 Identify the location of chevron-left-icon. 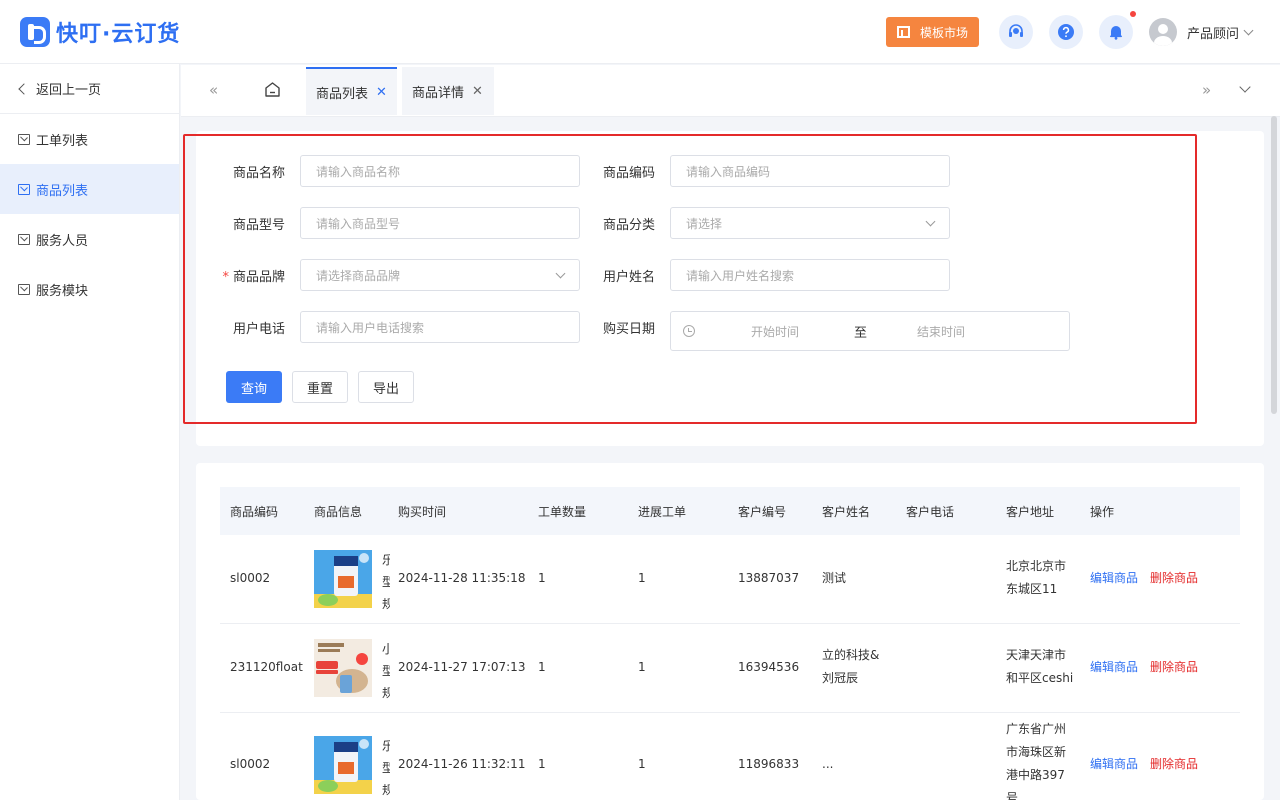
(24, 88).